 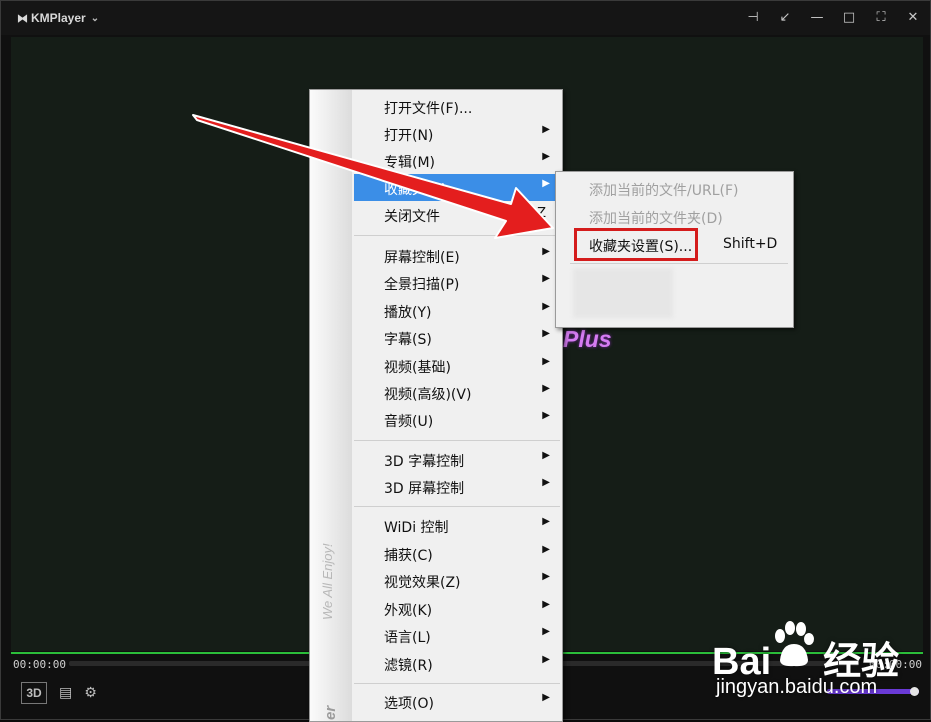 What do you see at coordinates (794, 644) in the screenshot?
I see `baidu-paw-icon` at bounding box center [794, 644].